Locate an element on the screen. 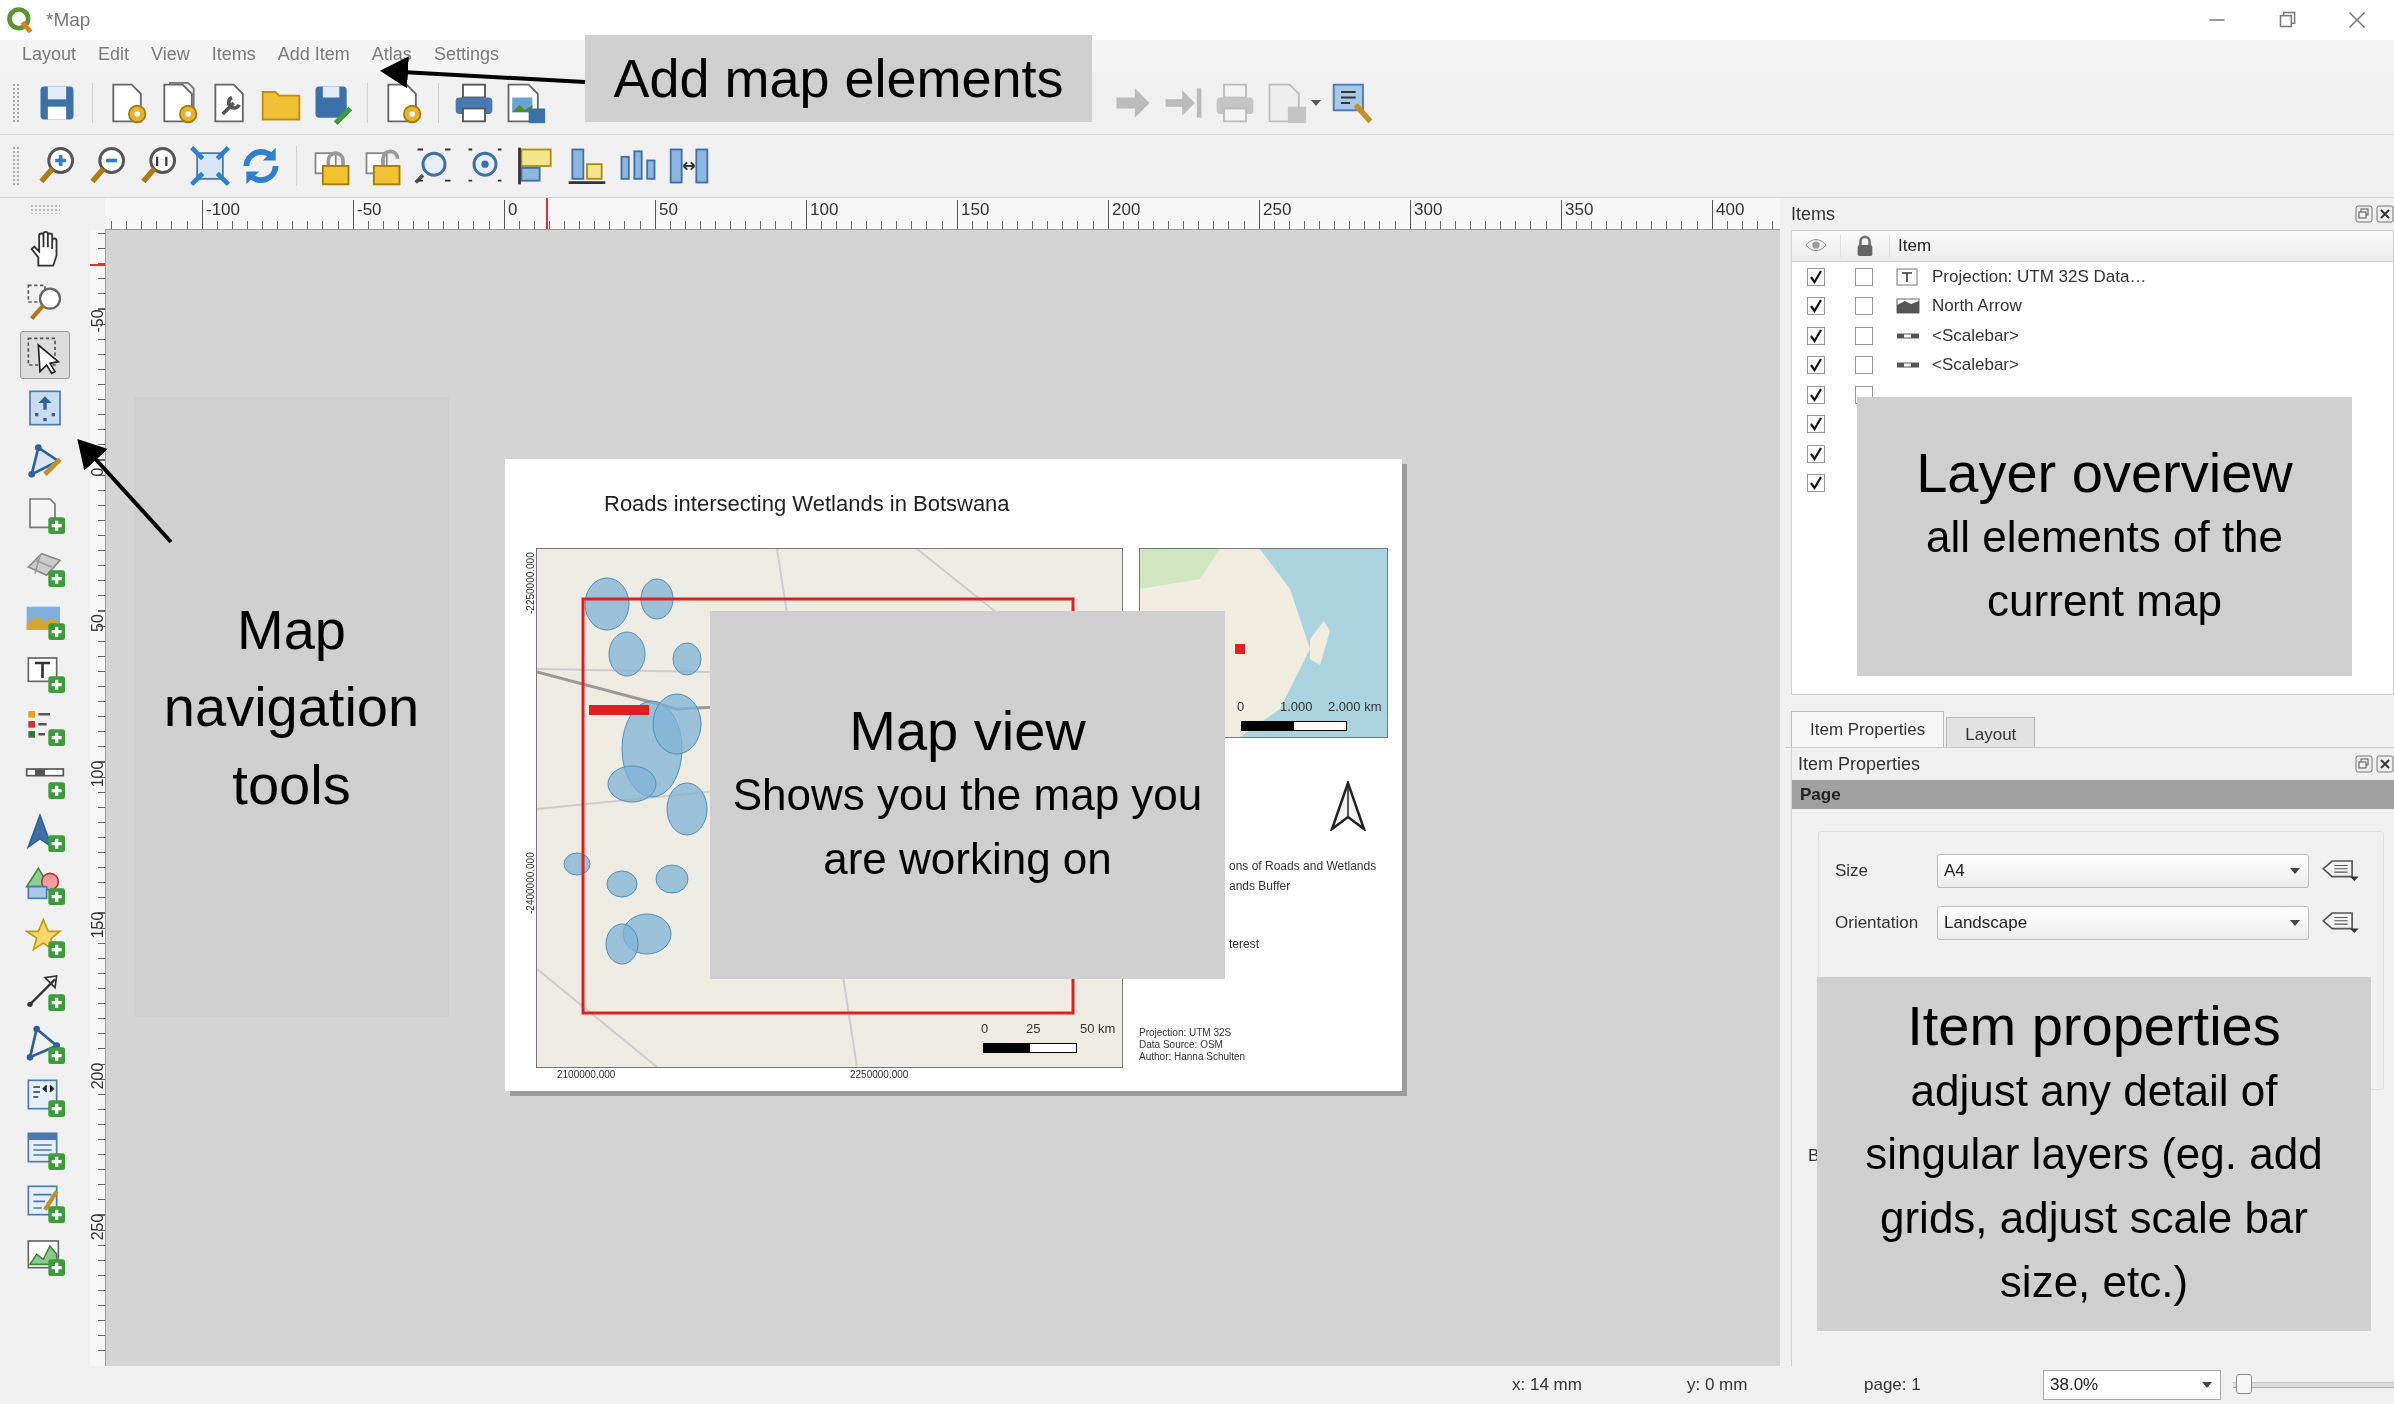 The height and width of the screenshot is (1404, 2394). section-header: Page is located at coordinates (2093, 794).